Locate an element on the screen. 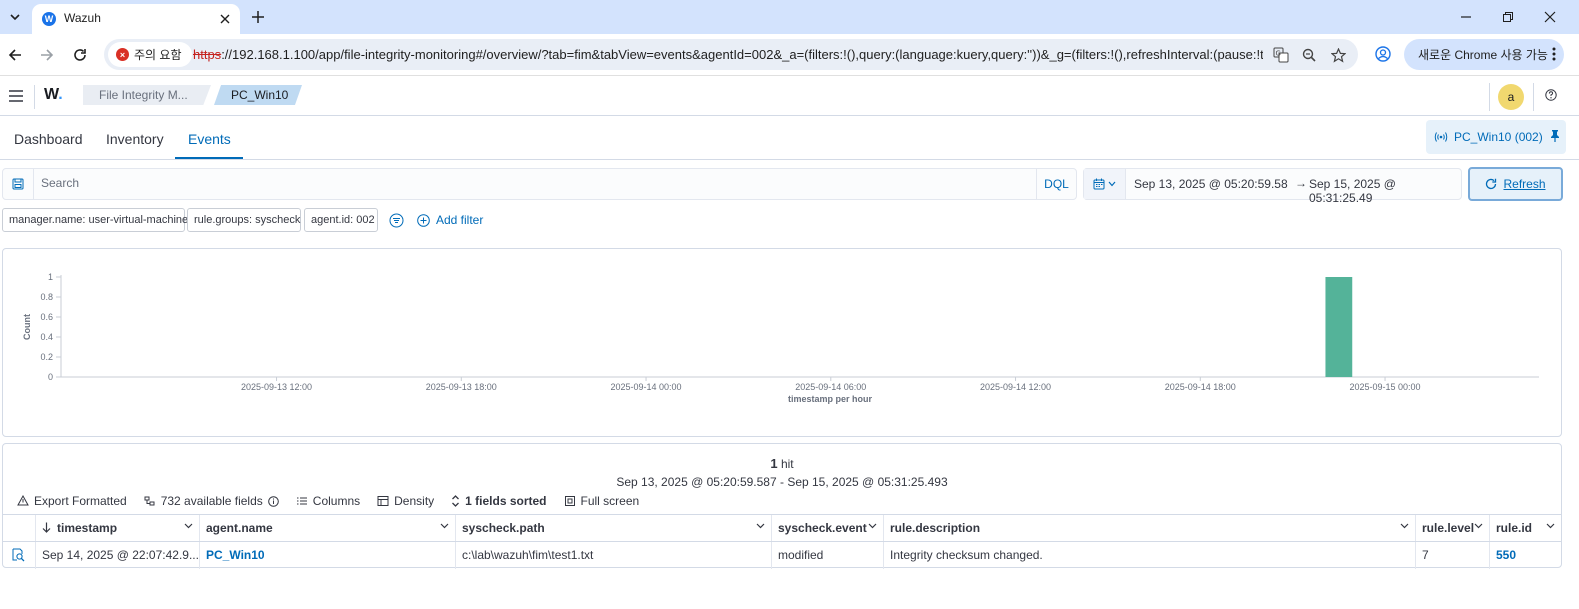  user-avatar: a is located at coordinates (1511, 97).